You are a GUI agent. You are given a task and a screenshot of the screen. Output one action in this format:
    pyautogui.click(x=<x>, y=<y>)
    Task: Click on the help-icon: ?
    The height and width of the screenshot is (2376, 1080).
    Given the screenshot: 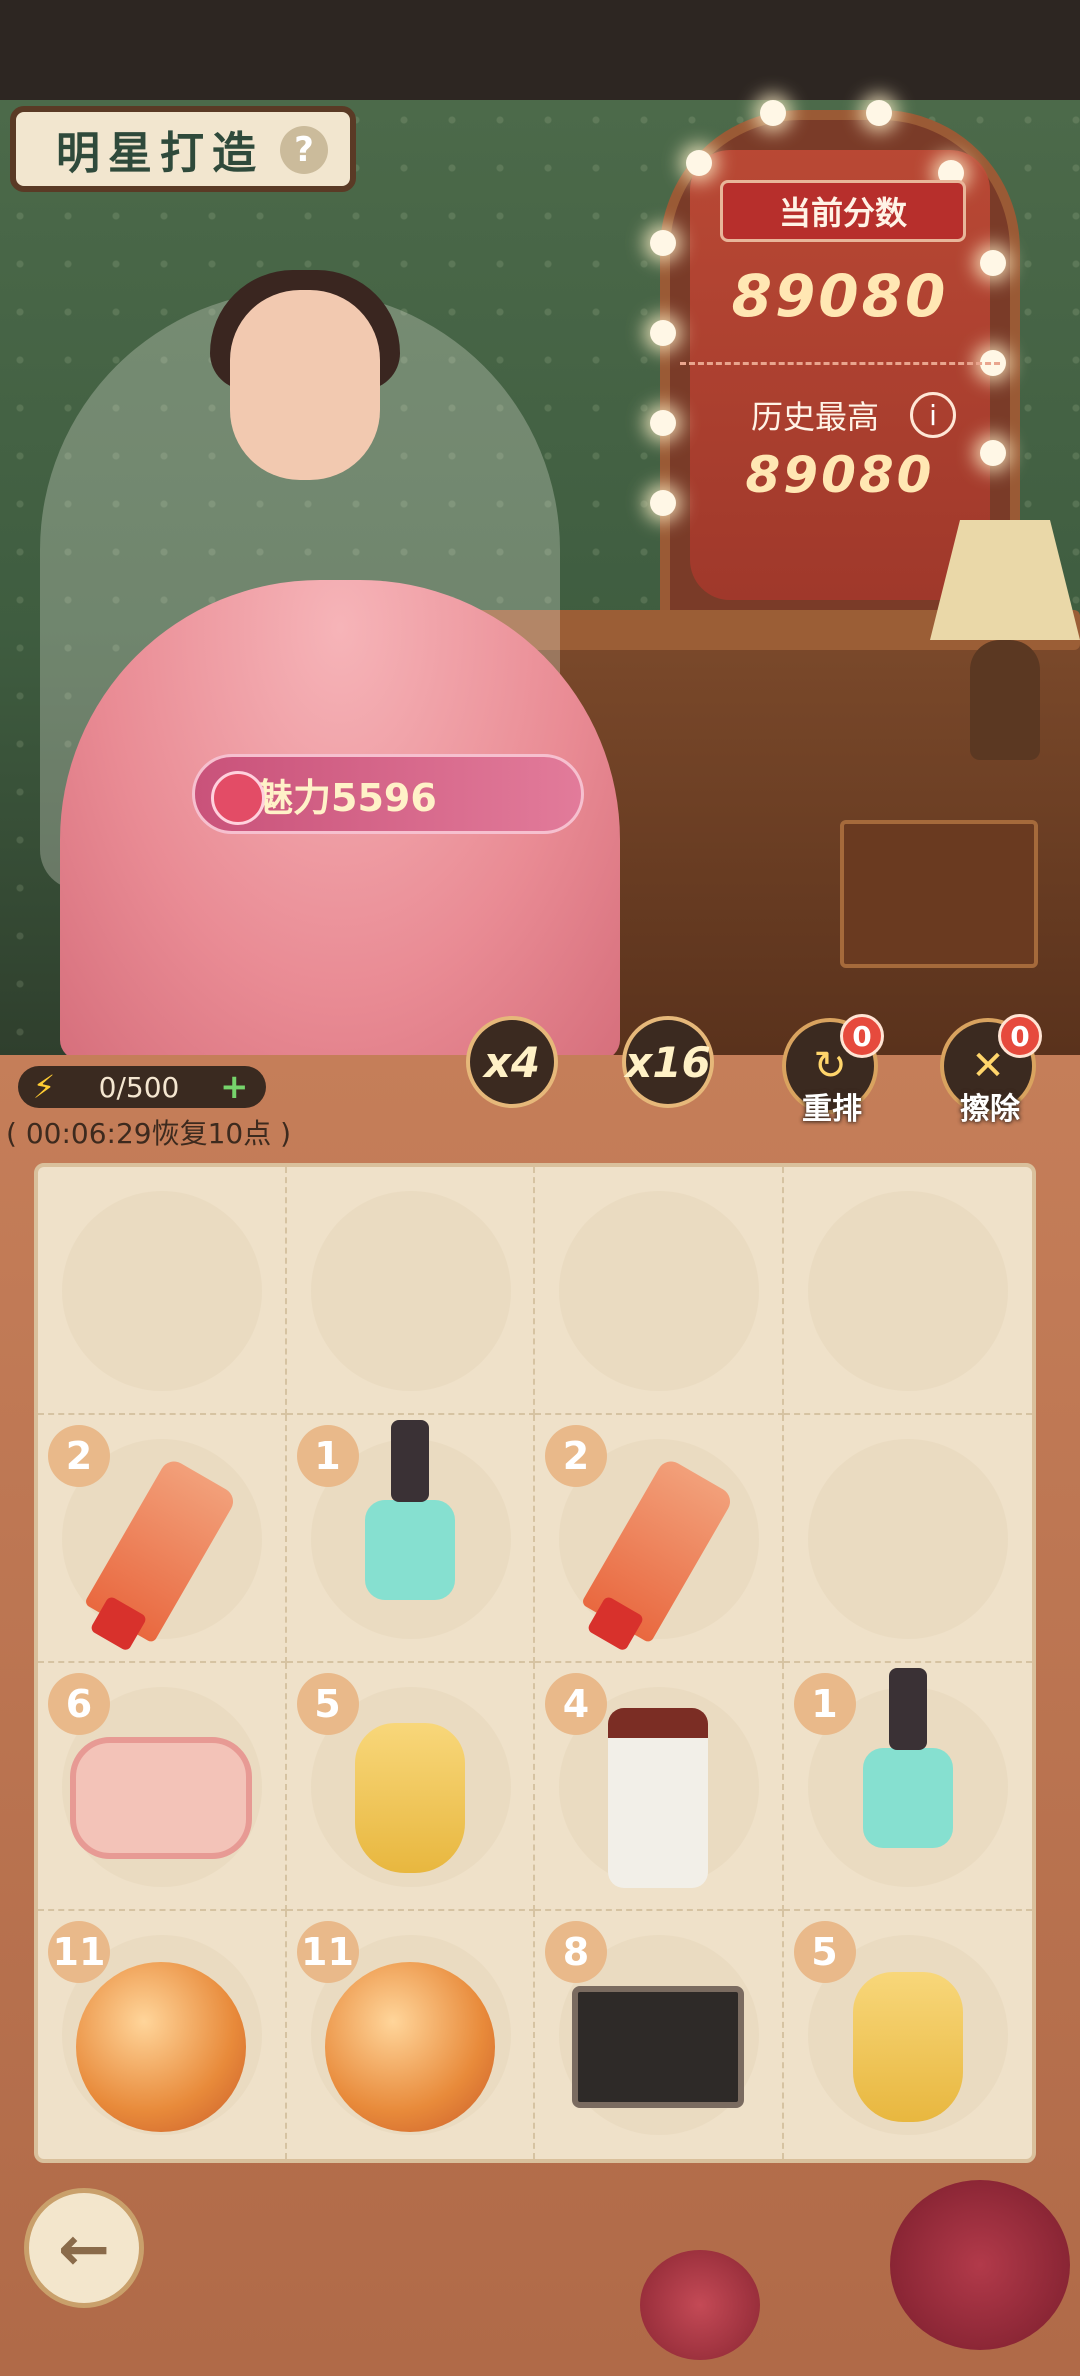 What is the action you would take?
    pyautogui.click(x=304, y=150)
    